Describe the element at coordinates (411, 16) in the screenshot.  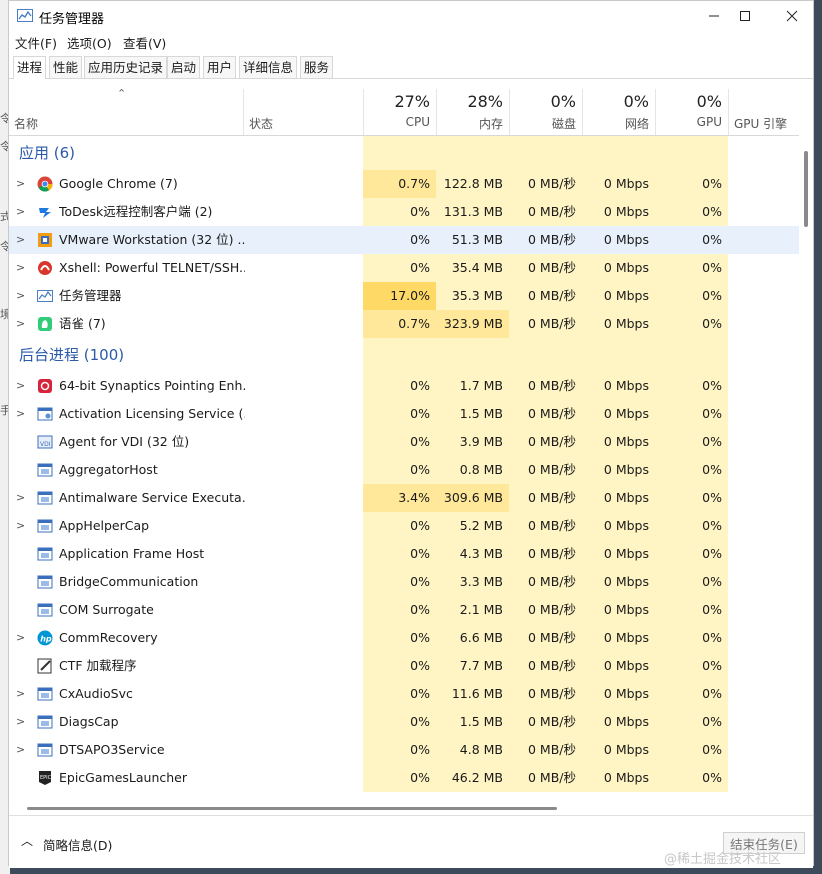
I see `title-bar: 任务管理器` at that location.